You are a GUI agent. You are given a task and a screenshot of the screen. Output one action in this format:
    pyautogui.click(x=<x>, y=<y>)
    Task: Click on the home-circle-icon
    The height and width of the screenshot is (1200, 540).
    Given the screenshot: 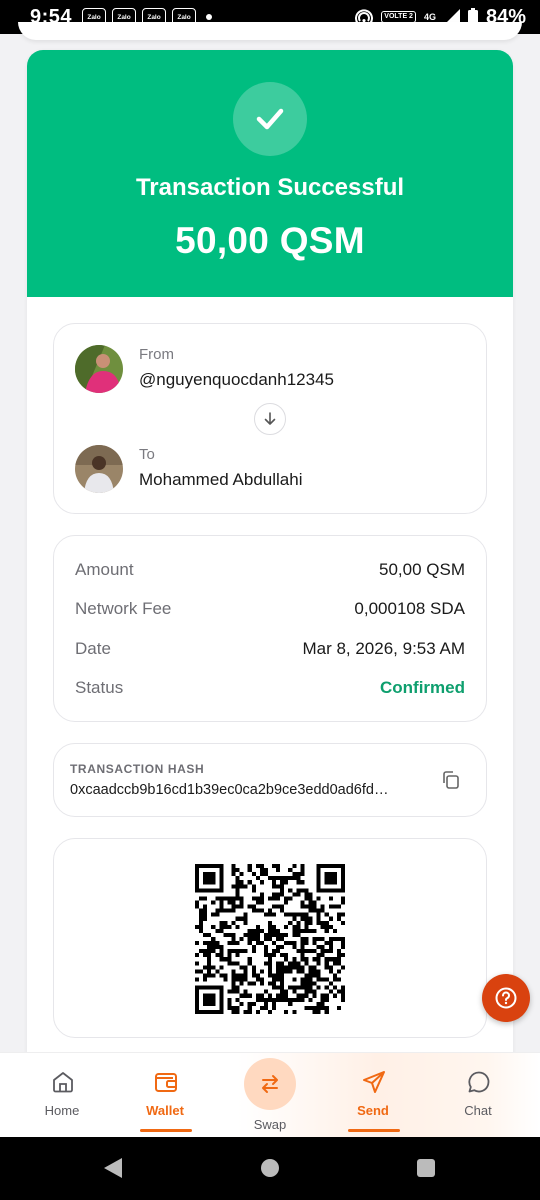 What is the action you would take?
    pyautogui.click(x=270, y=1168)
    